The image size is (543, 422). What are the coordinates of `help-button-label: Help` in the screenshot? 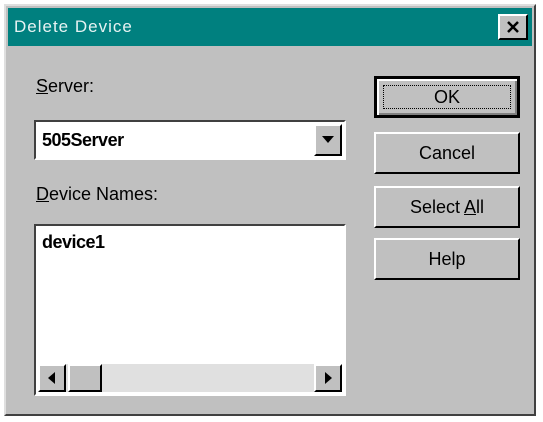 It's located at (447, 258).